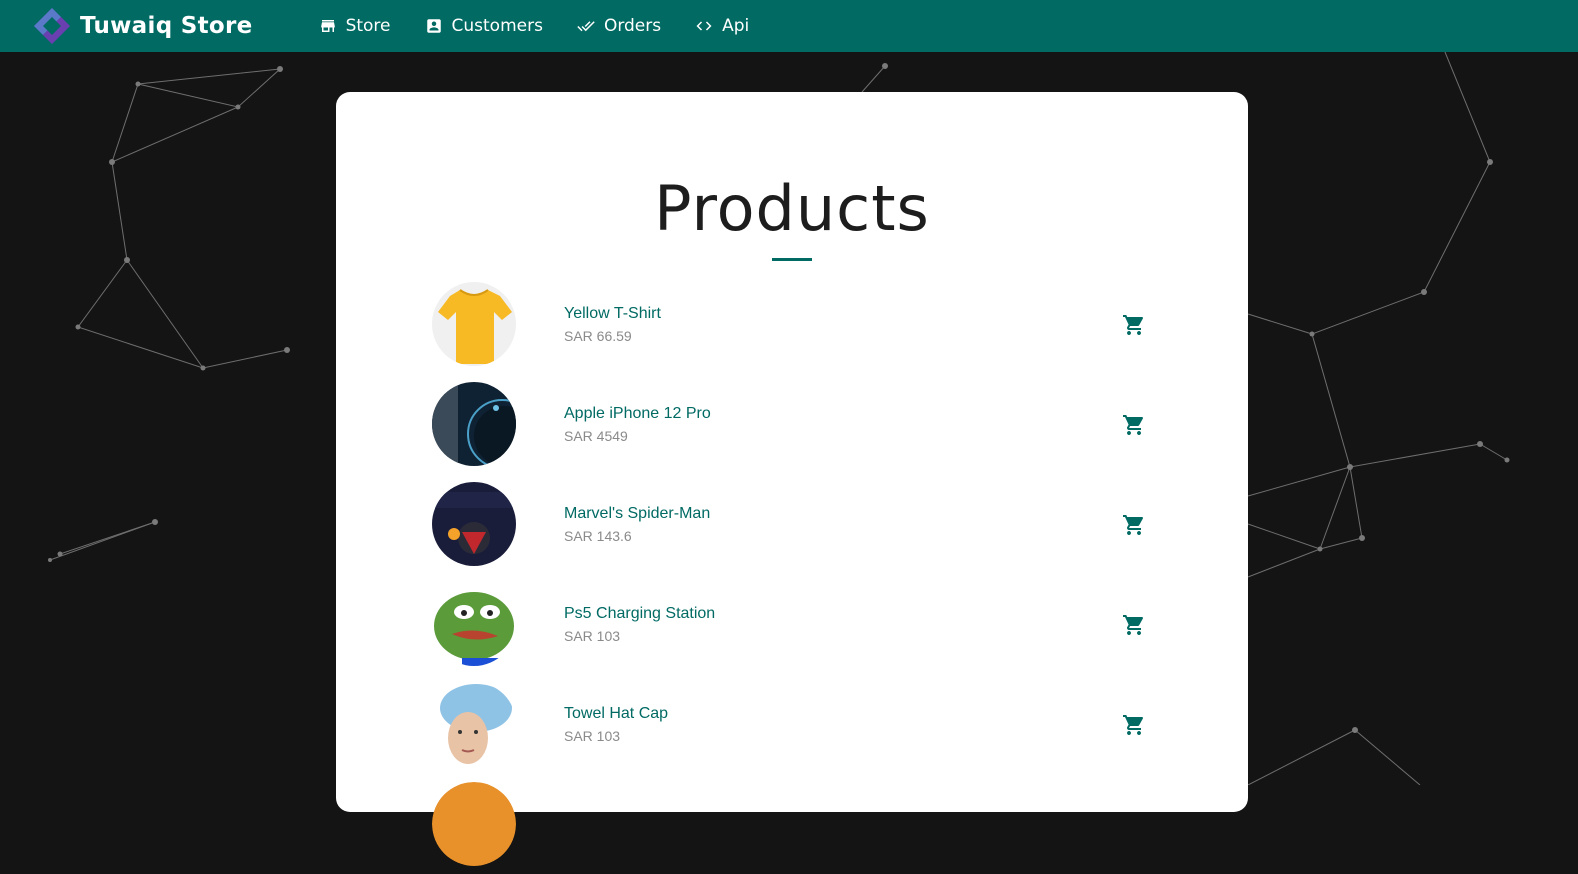 This screenshot has height=874, width=1578. I want to click on nav-item-label: Customers, so click(497, 26).